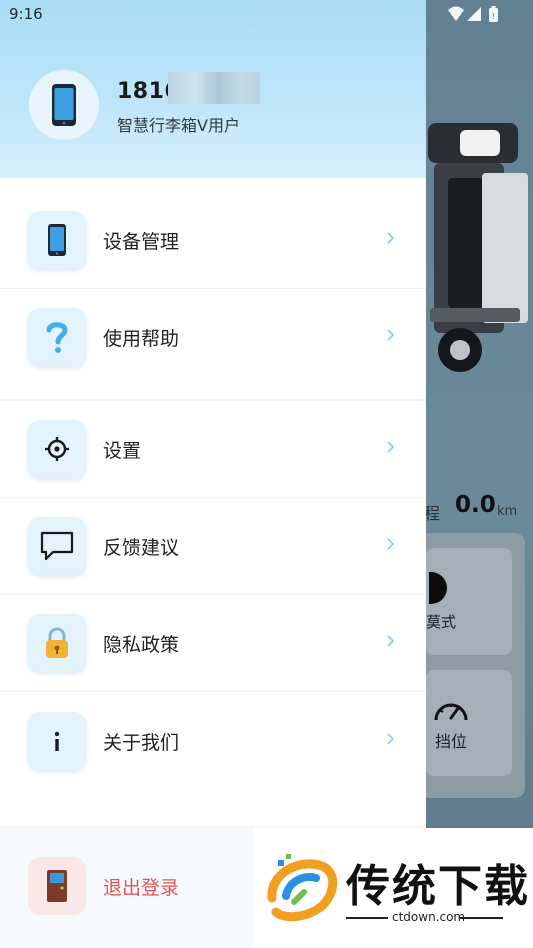 Image resolution: width=533 pixels, height=948 pixels. I want to click on battery-icon: !, so click(493, 14).